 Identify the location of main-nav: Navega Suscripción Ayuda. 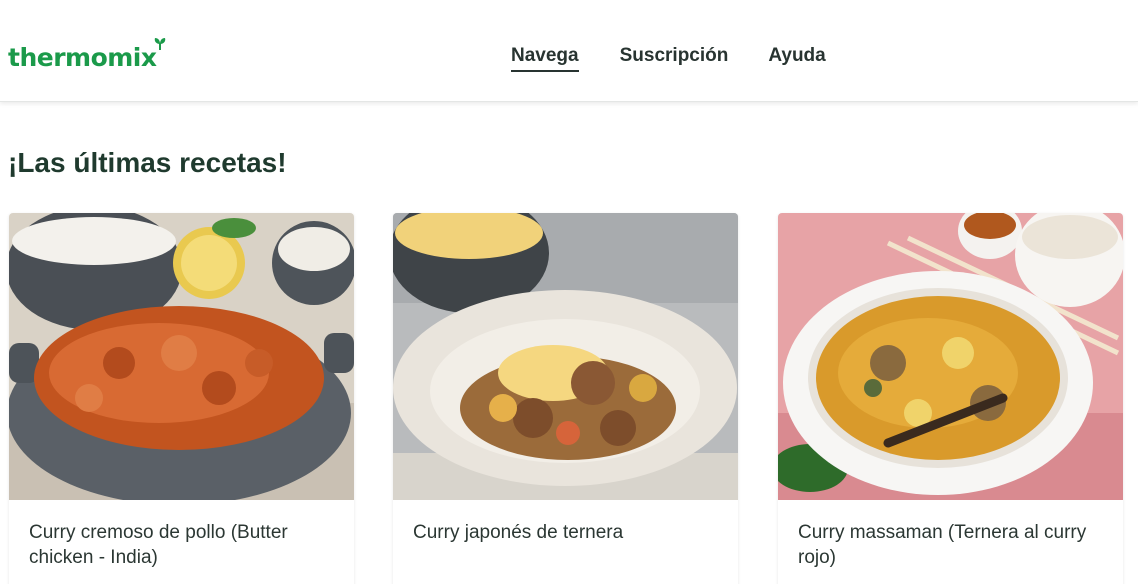
(668, 58).